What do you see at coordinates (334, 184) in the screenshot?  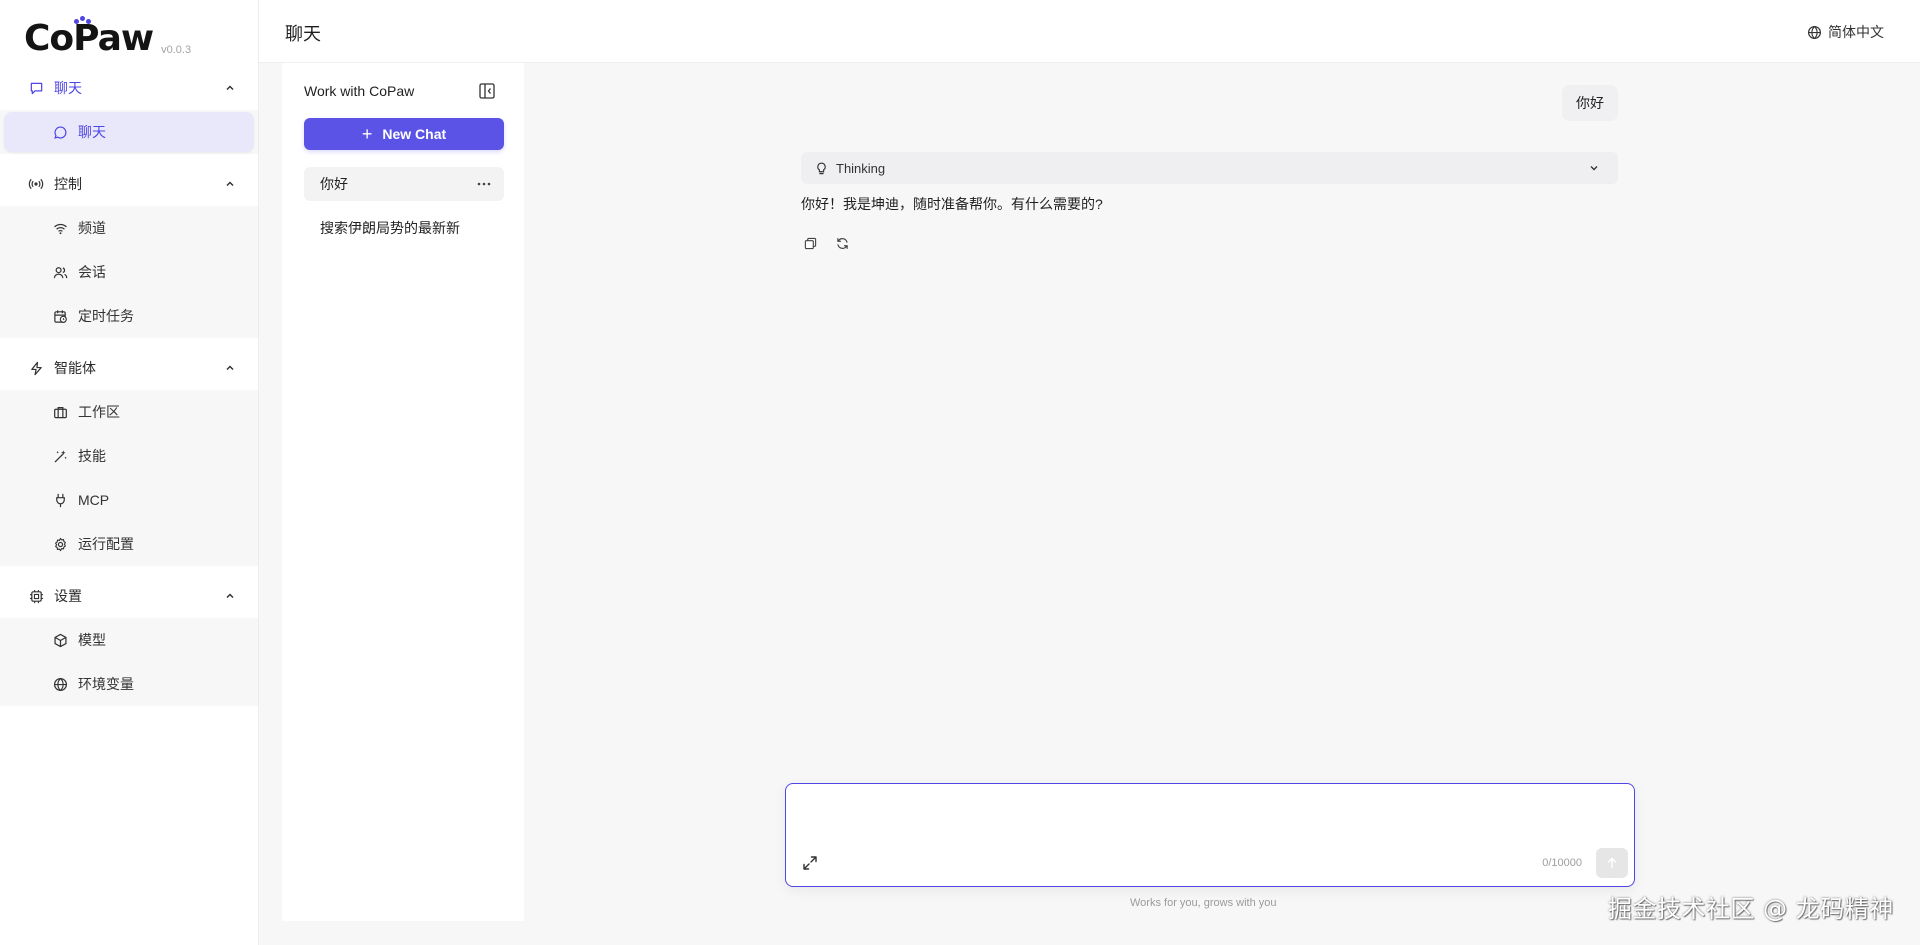 I see `session-title: 你好` at bounding box center [334, 184].